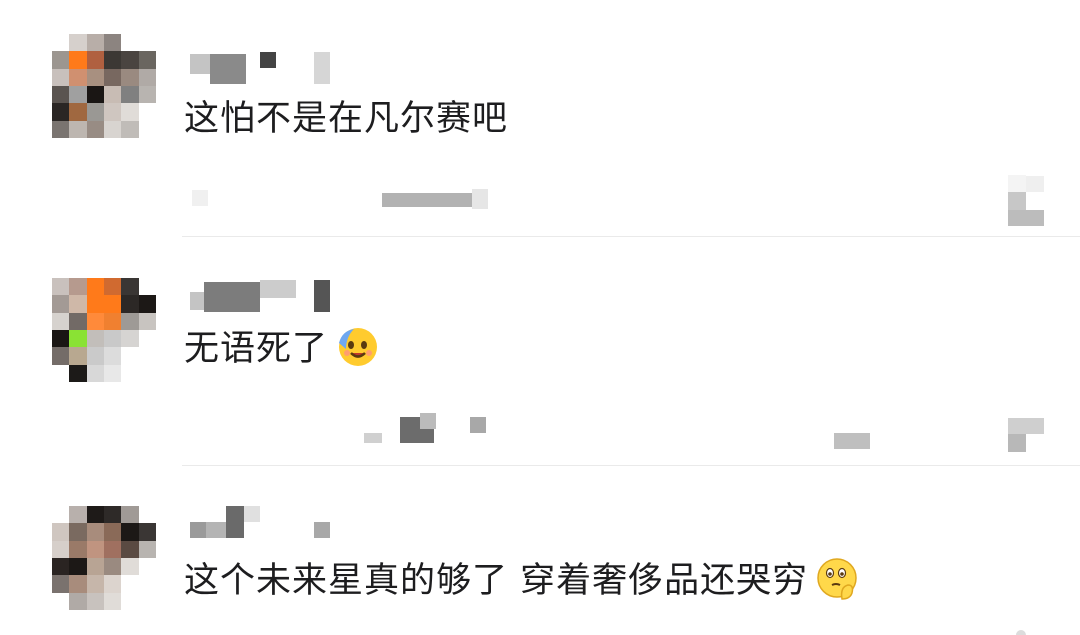 The image size is (1080, 635). What do you see at coordinates (624, 430) in the screenshot?
I see `comment-meta` at bounding box center [624, 430].